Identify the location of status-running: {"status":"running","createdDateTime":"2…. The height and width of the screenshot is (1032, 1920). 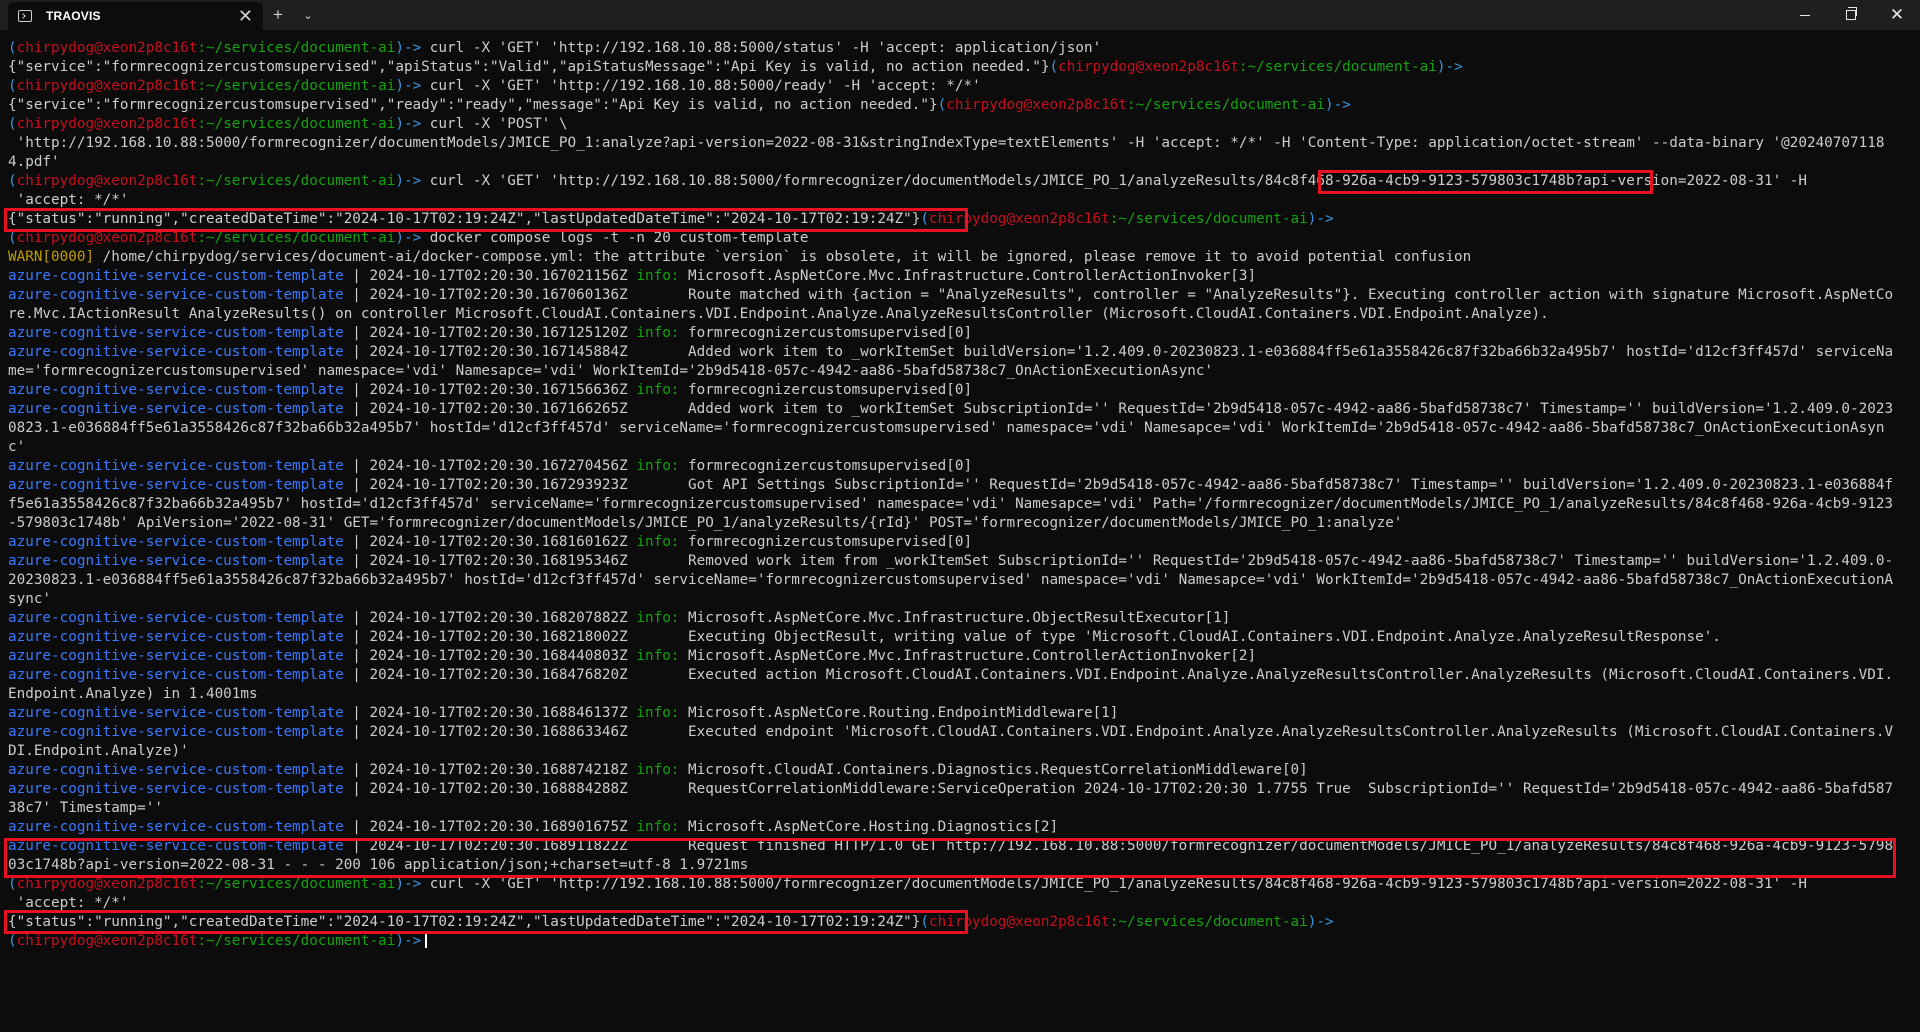
(464, 922).